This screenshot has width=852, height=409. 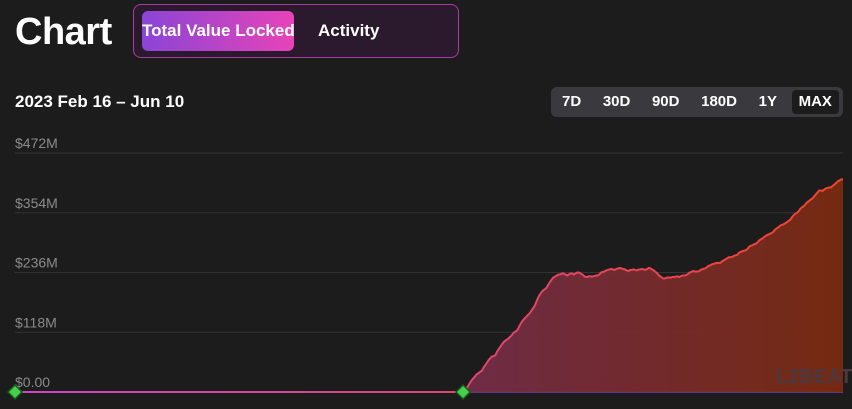 I want to click on y-tick-label: $472M, so click(x=36, y=143).